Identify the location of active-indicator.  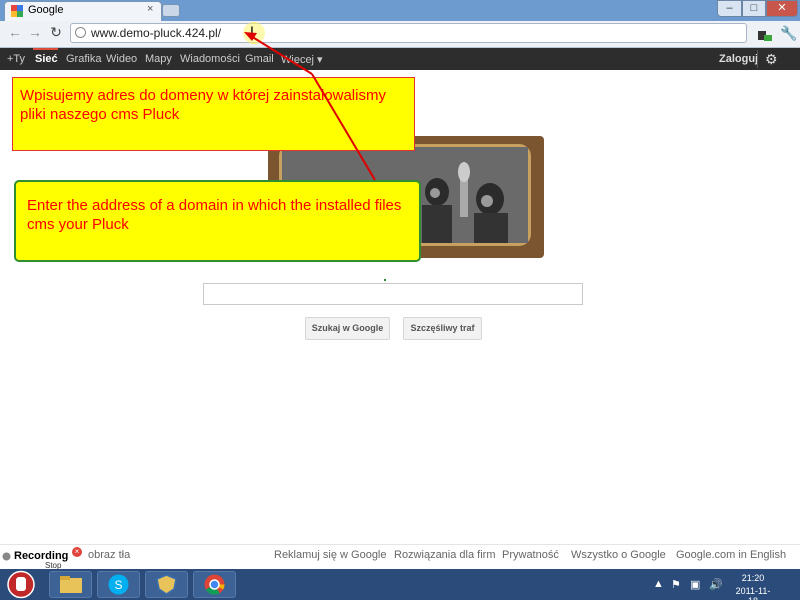
(45, 49).